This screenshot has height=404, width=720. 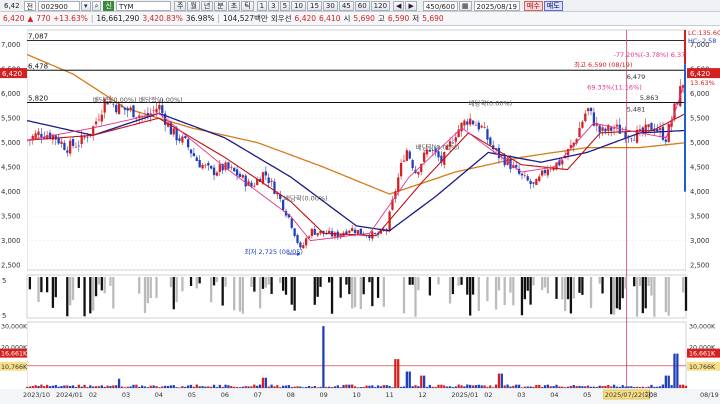 What do you see at coordinates (59, 5) in the screenshot?
I see `stock-code-input: 002900` at bounding box center [59, 5].